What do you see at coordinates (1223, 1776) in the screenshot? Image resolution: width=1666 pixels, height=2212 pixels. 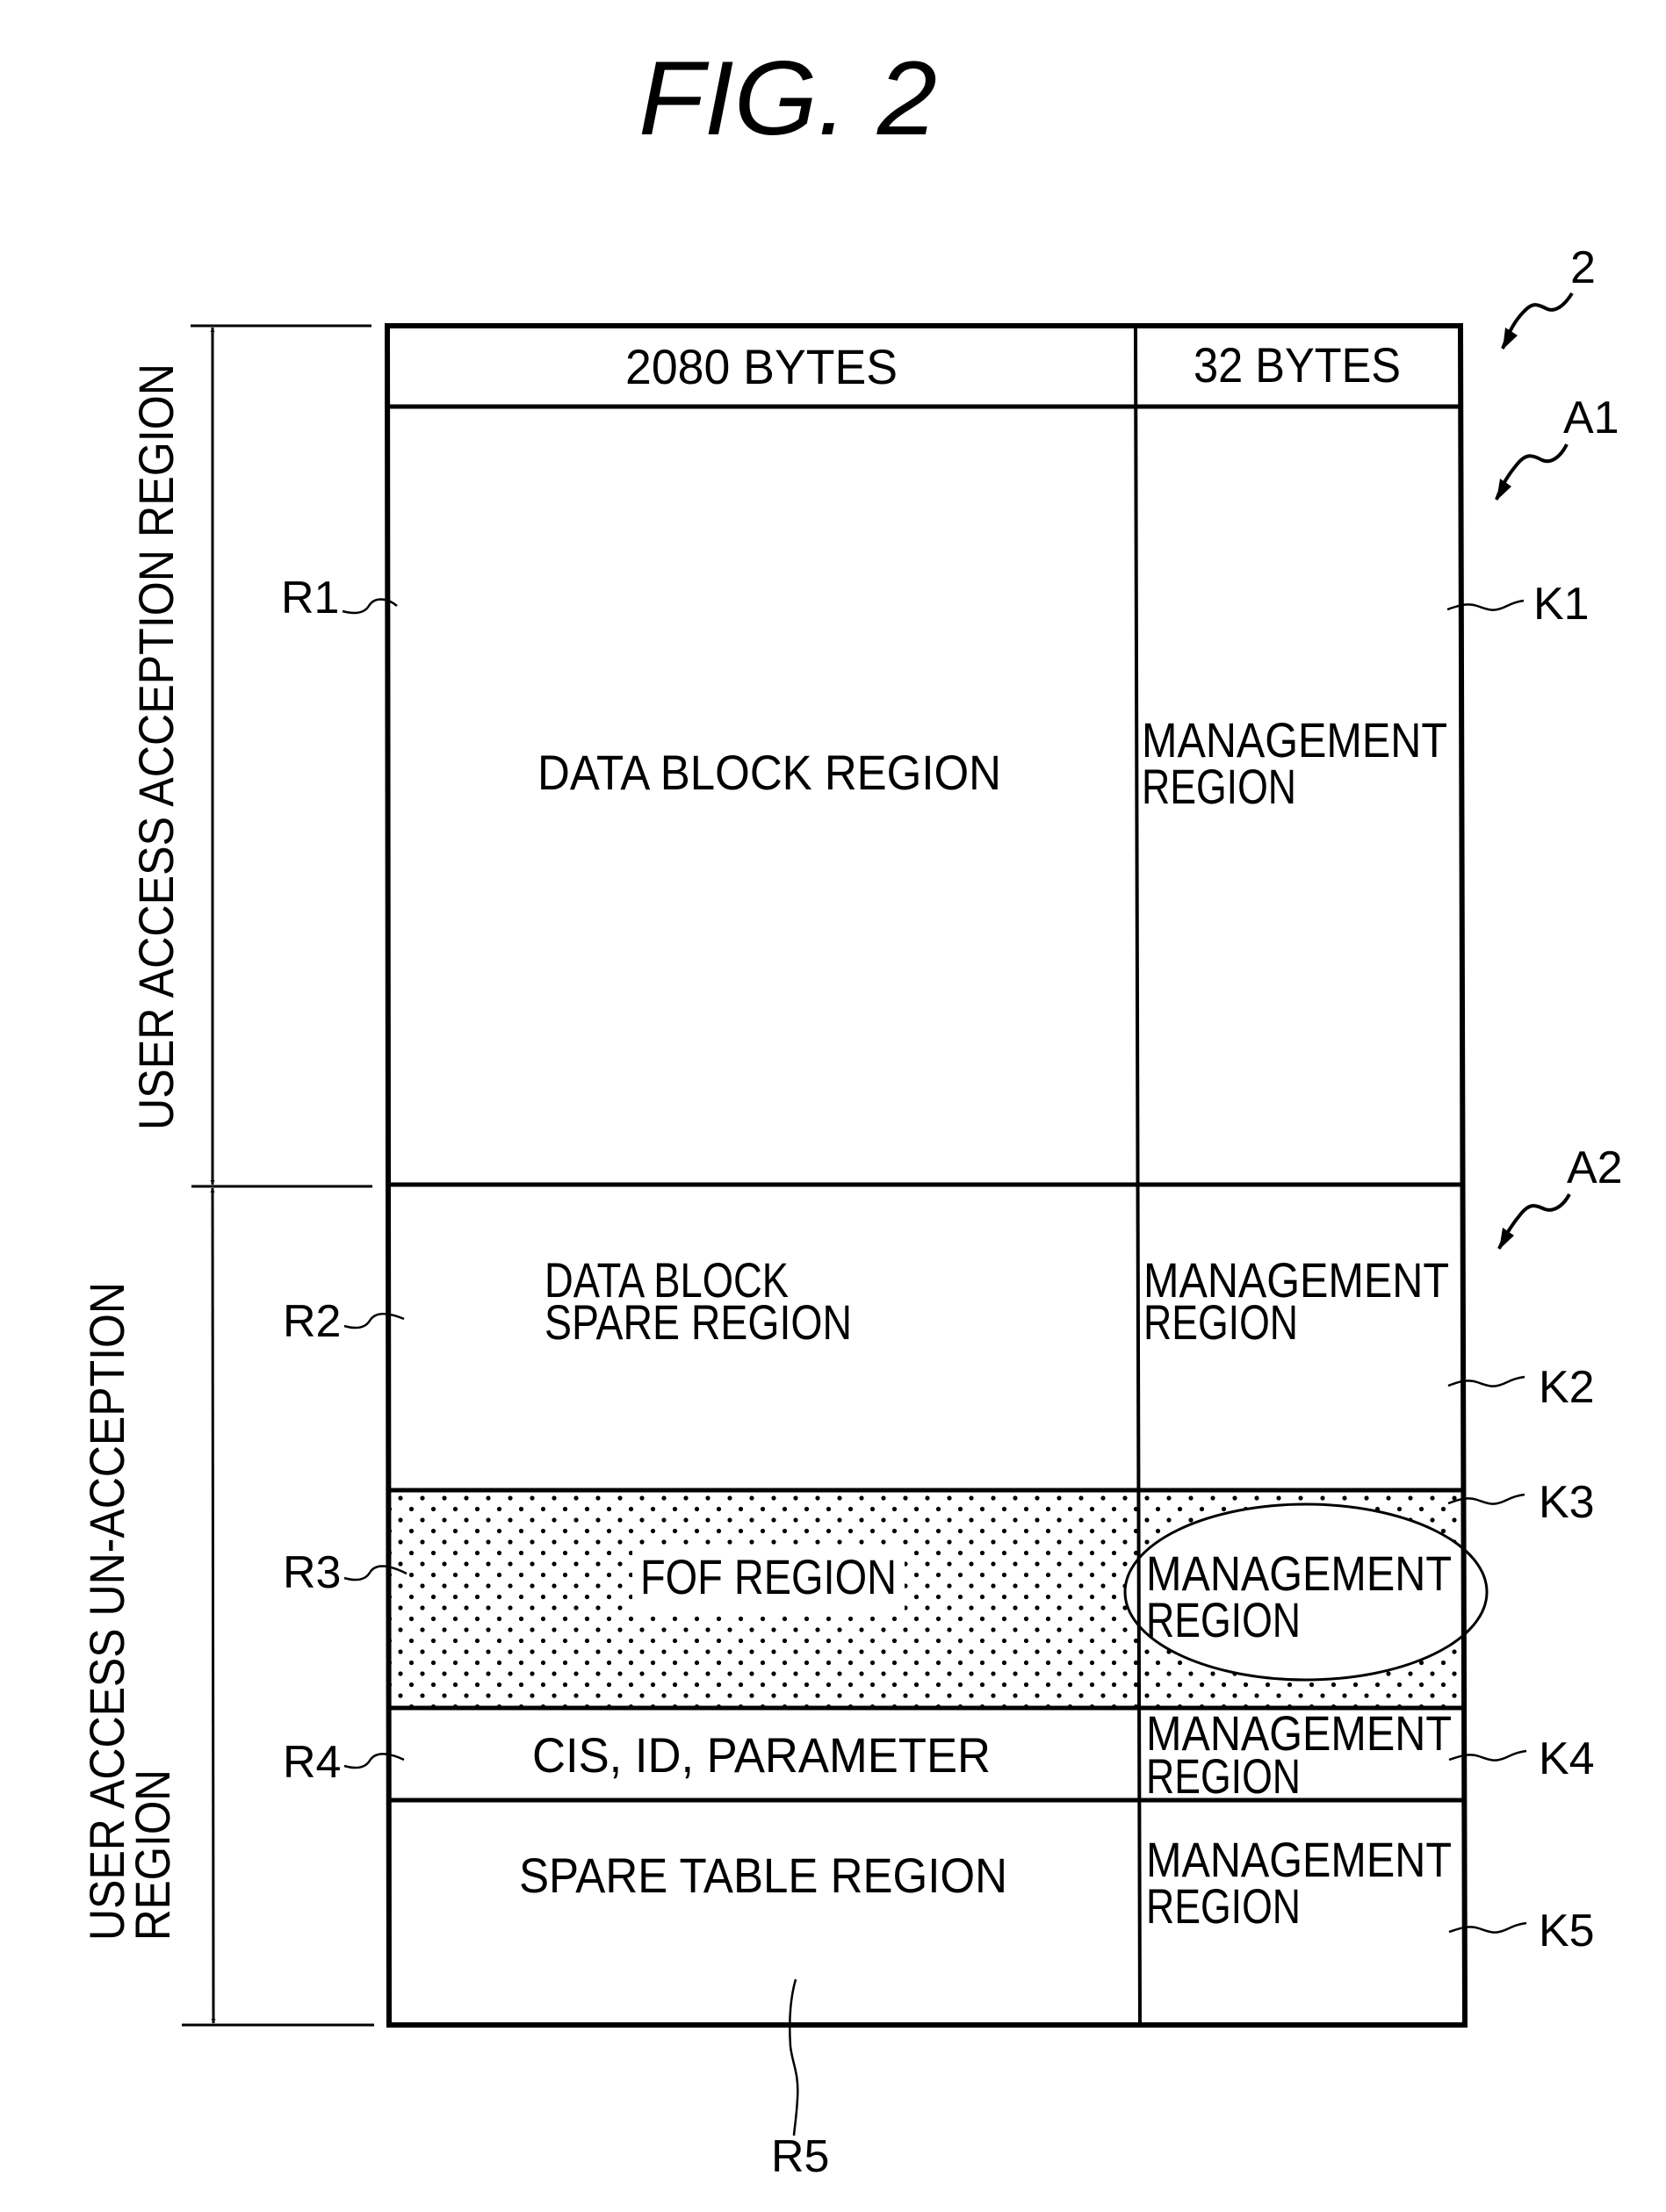 I see `k4-mgmt-line2: REGION` at bounding box center [1223, 1776].